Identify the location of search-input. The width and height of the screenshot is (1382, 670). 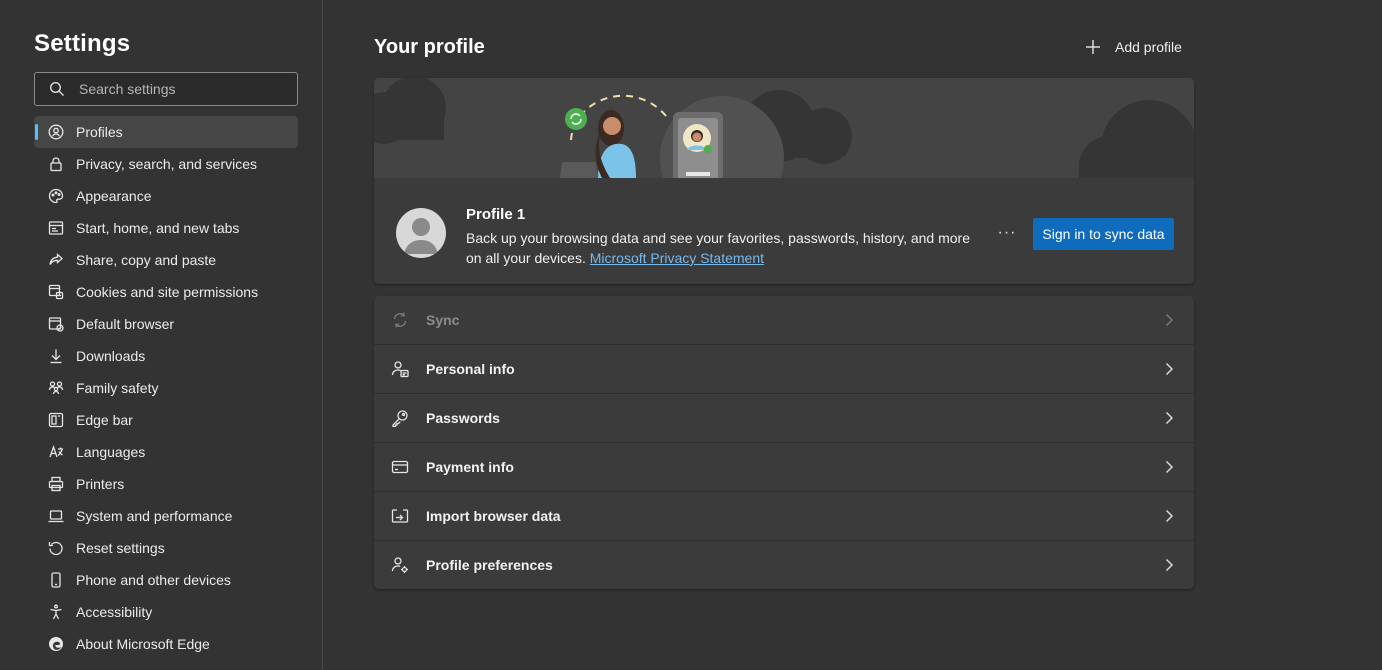
(179, 89).